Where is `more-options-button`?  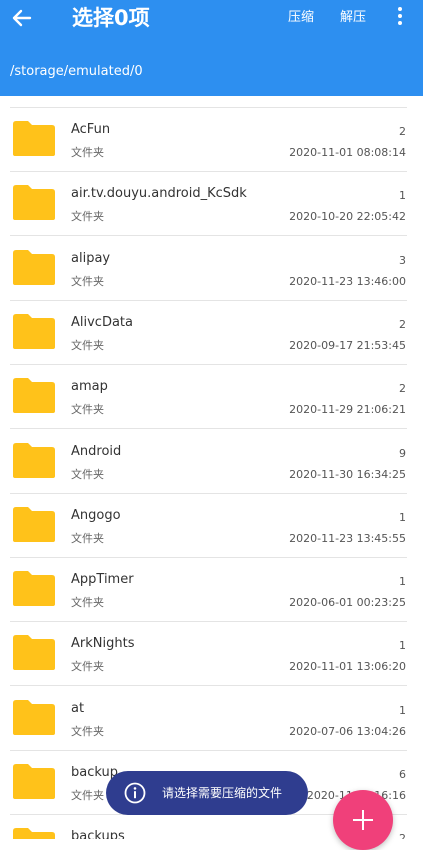 more-options-button is located at coordinates (400, 18).